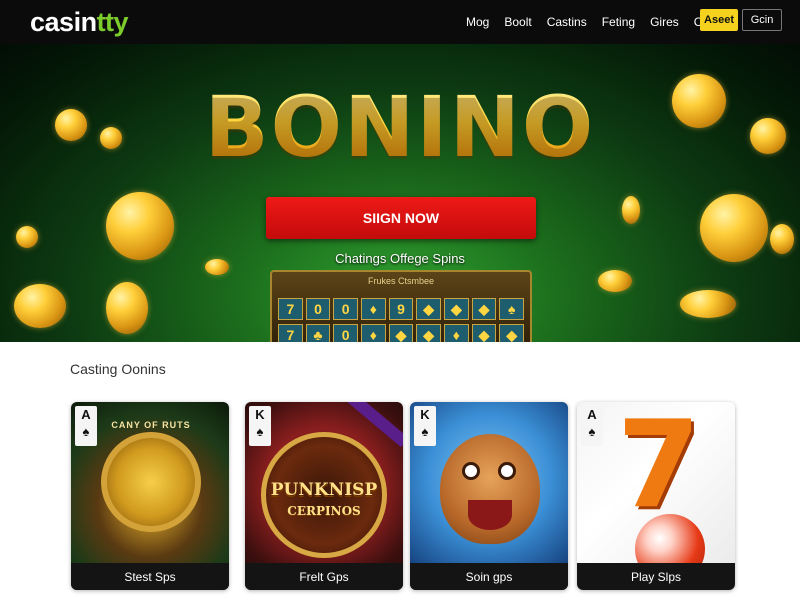  What do you see at coordinates (489, 496) in the screenshot?
I see `game-card-3: K ♠ Soin gps` at bounding box center [489, 496].